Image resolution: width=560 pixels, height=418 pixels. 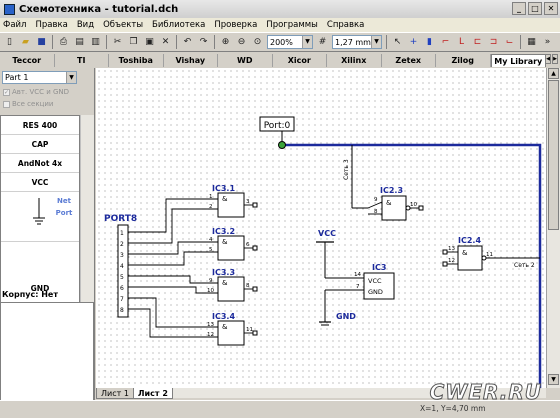 What do you see at coordinates (245, 60) in the screenshot?
I see `tab-wd: WD` at bounding box center [245, 60].